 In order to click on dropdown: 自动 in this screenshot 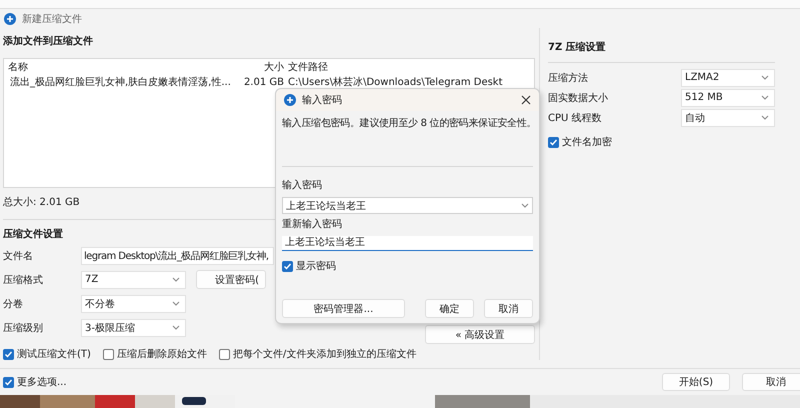, I will do `click(728, 117)`.